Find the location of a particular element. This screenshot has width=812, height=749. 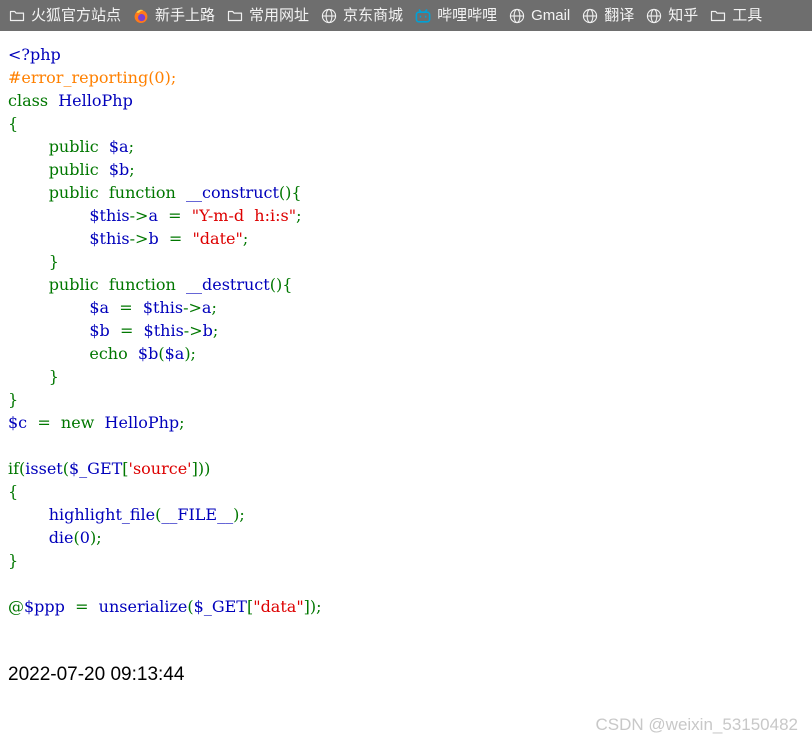

code-token: a is located at coordinates (153, 215).